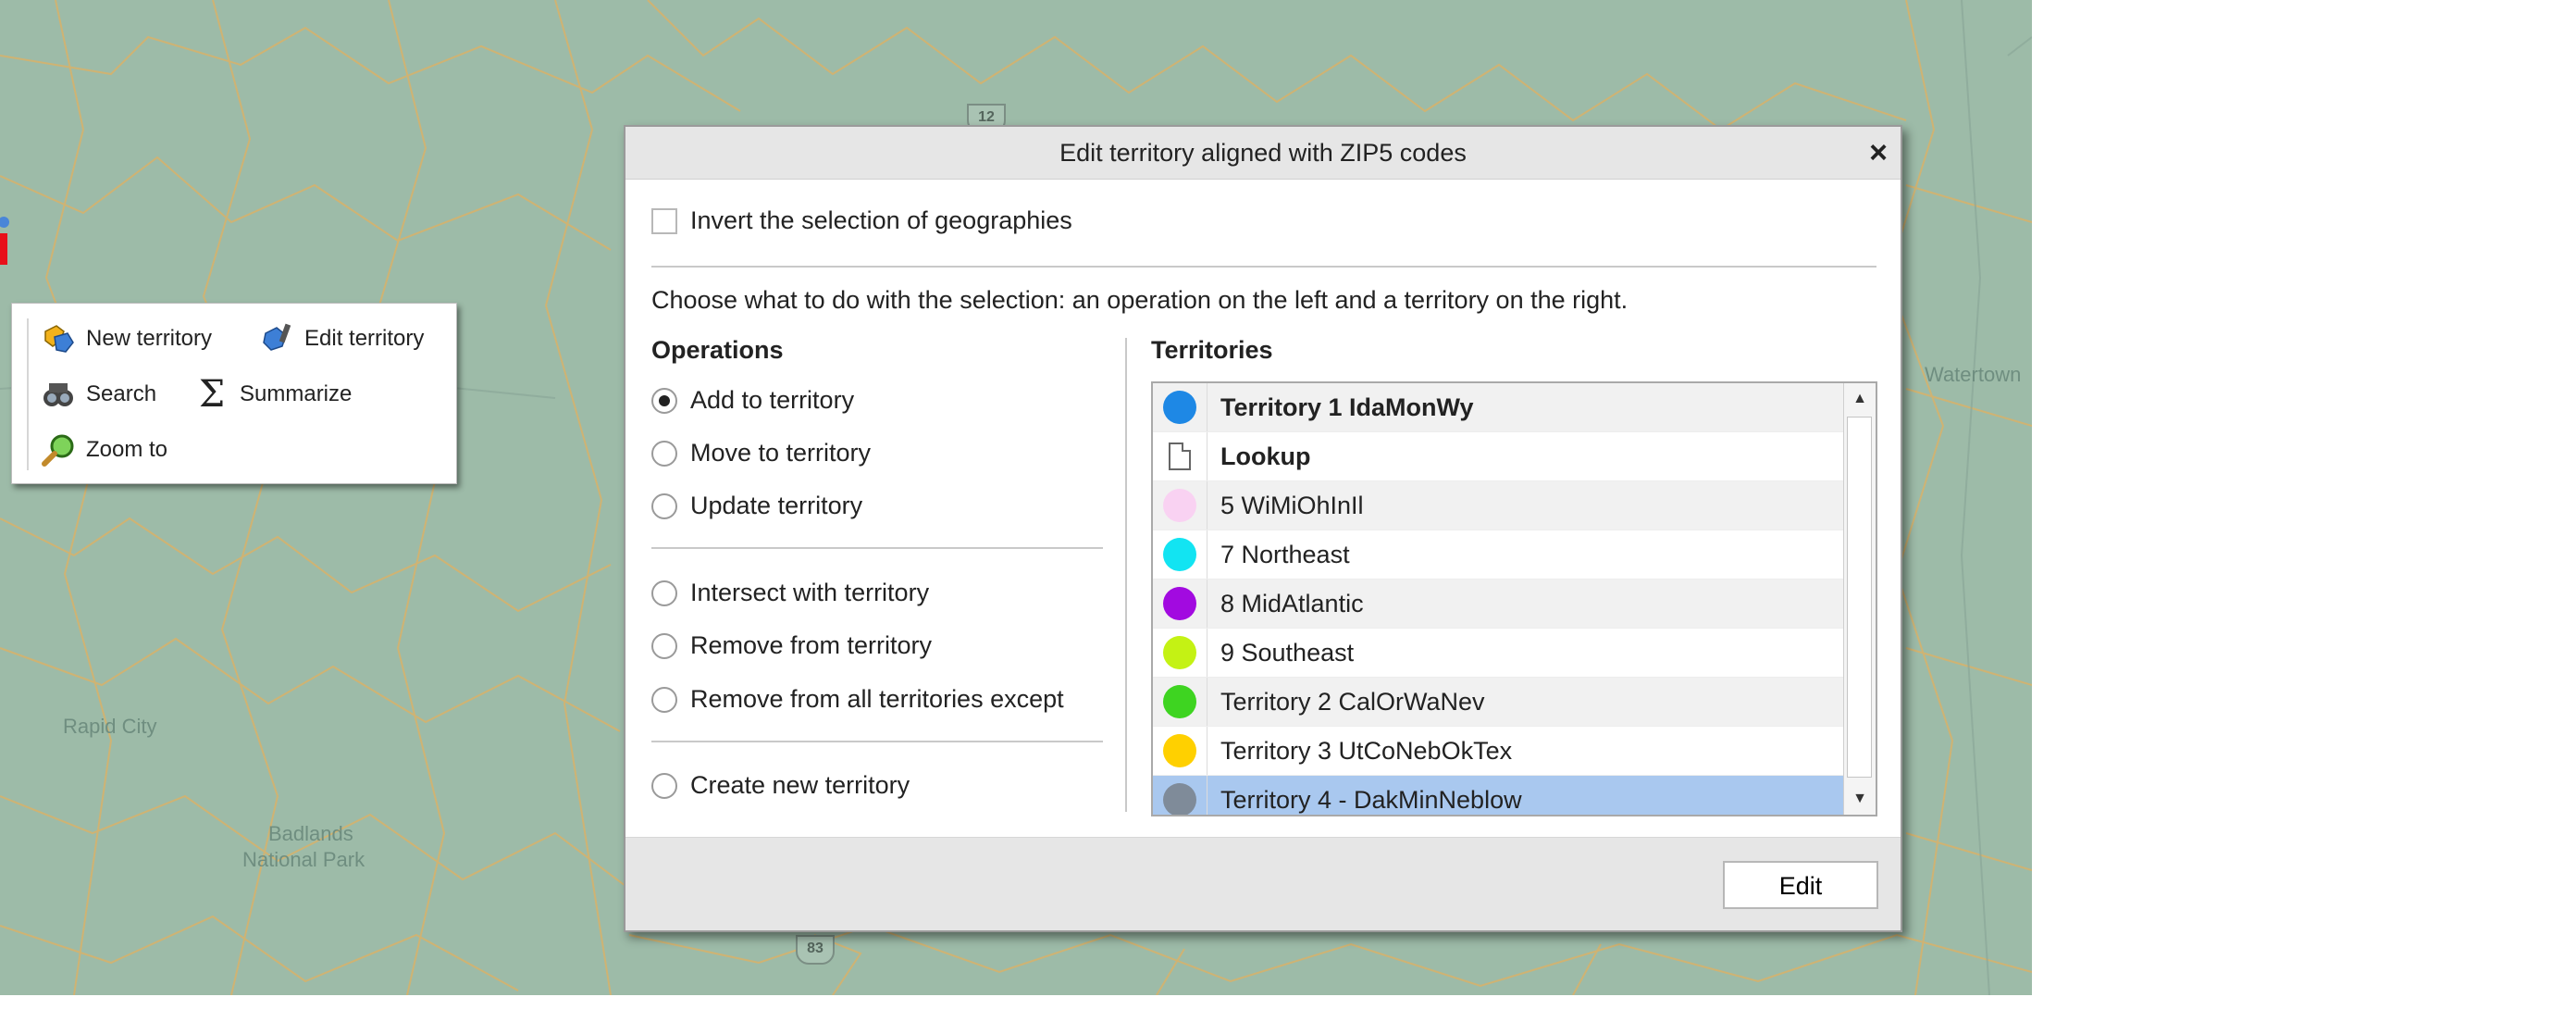  I want to click on territory-name: 9 Southeast, so click(1288, 652).